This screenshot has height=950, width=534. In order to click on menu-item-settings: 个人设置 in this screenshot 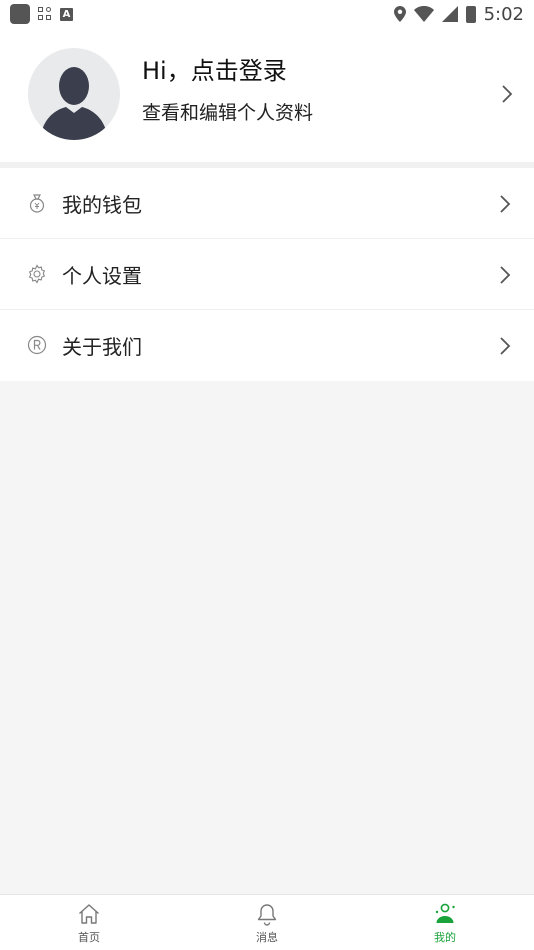, I will do `click(267, 274)`.